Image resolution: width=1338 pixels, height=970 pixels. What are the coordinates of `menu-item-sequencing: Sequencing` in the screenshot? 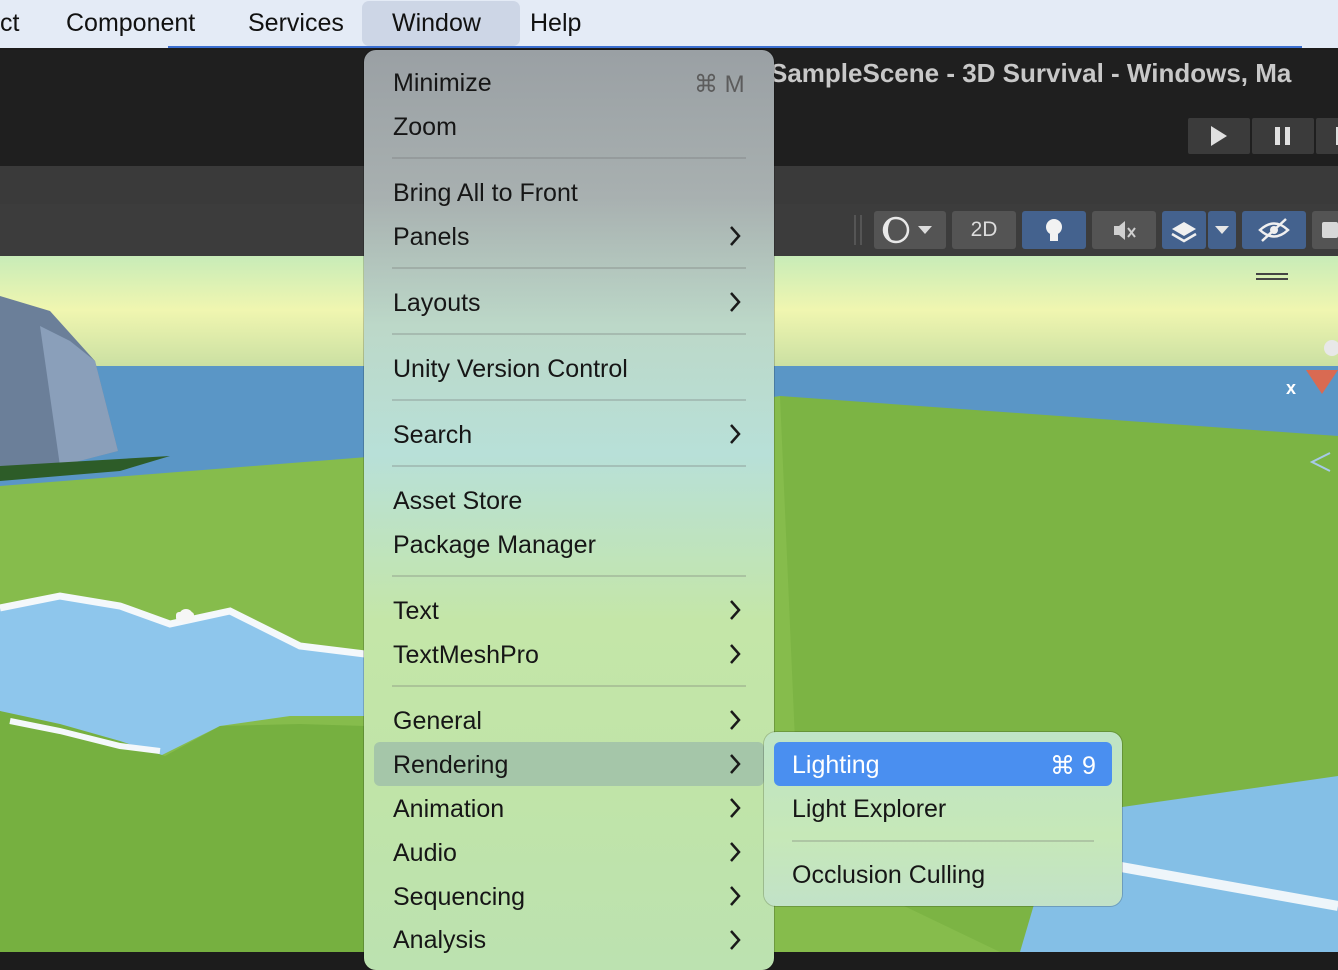 It's located at (459, 897).